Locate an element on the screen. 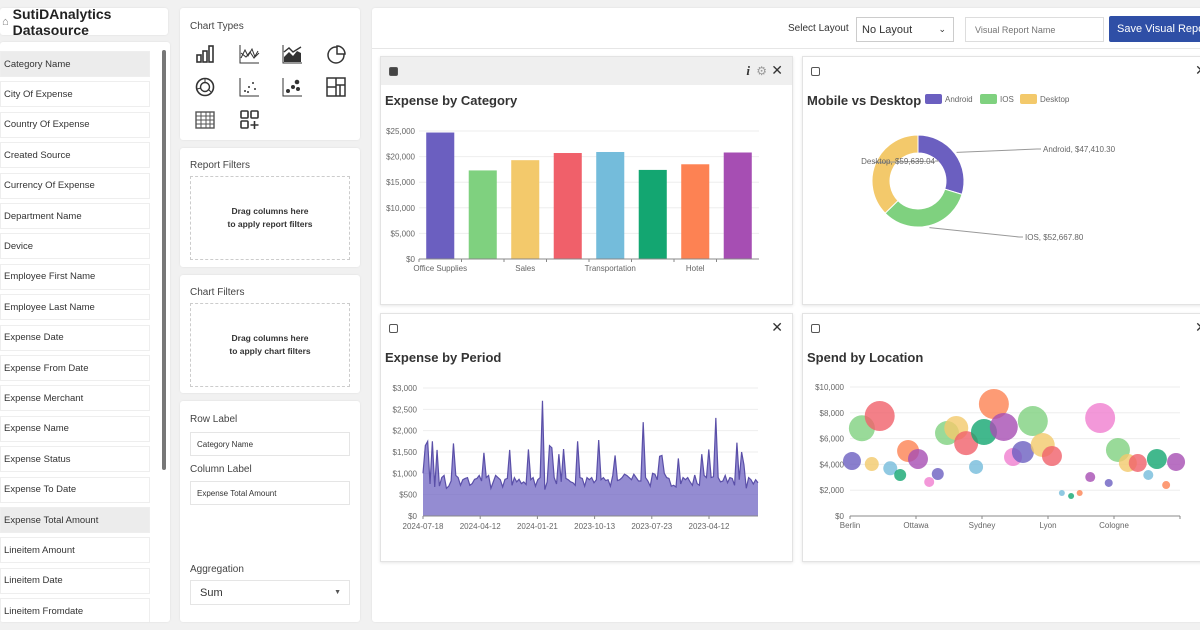 Image resolution: width=1200 pixels, height=630 pixels. table-icon is located at coordinates (205, 120).